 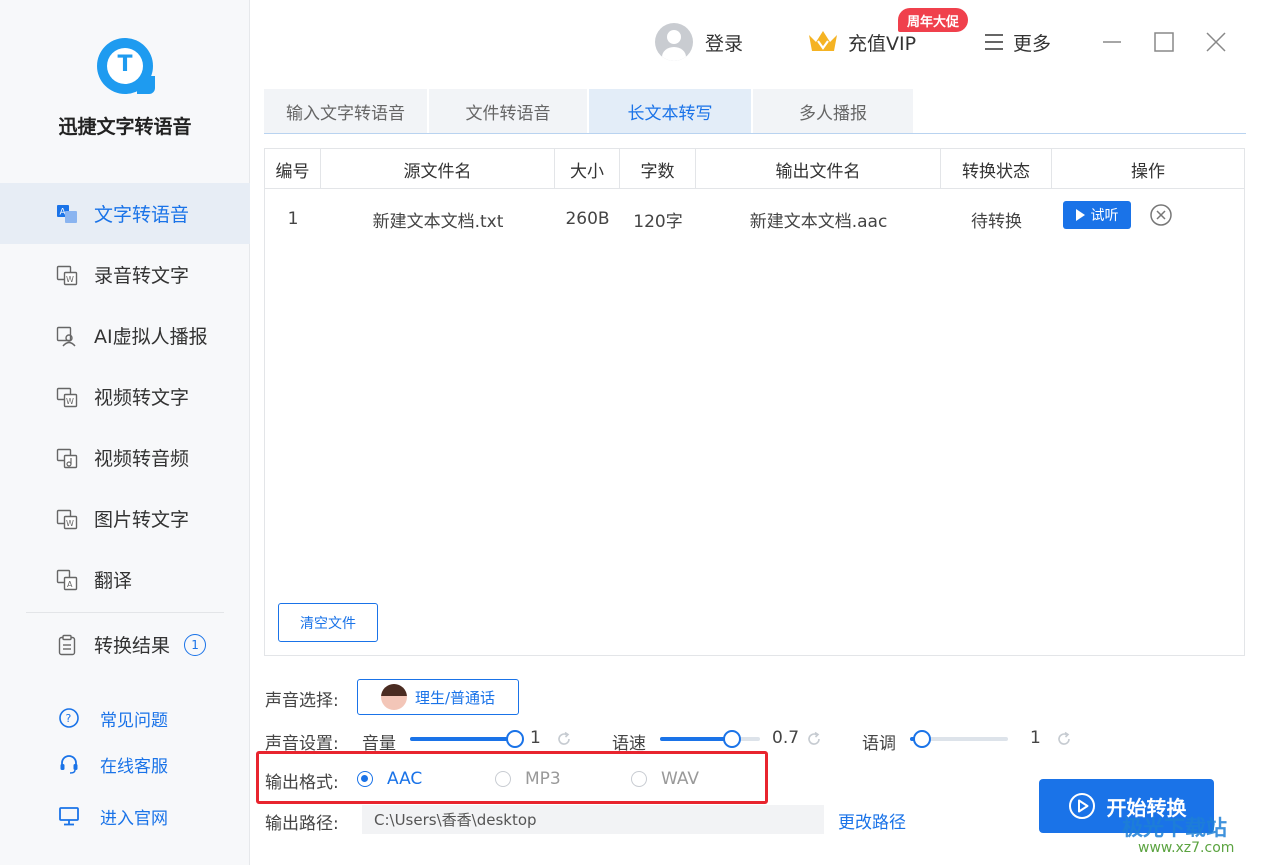 I want to click on audio-to-text-icon: W, so click(x=67, y=275).